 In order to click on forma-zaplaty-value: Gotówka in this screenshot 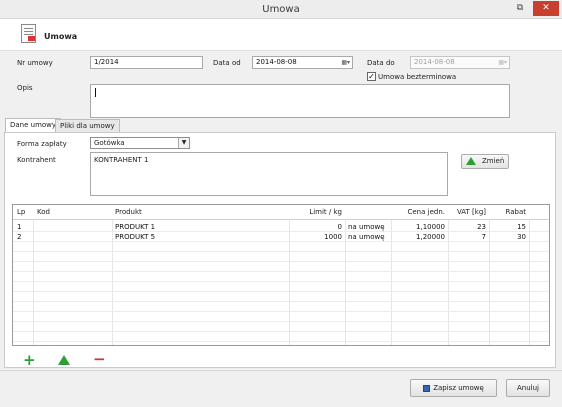, I will do `click(109, 143)`.